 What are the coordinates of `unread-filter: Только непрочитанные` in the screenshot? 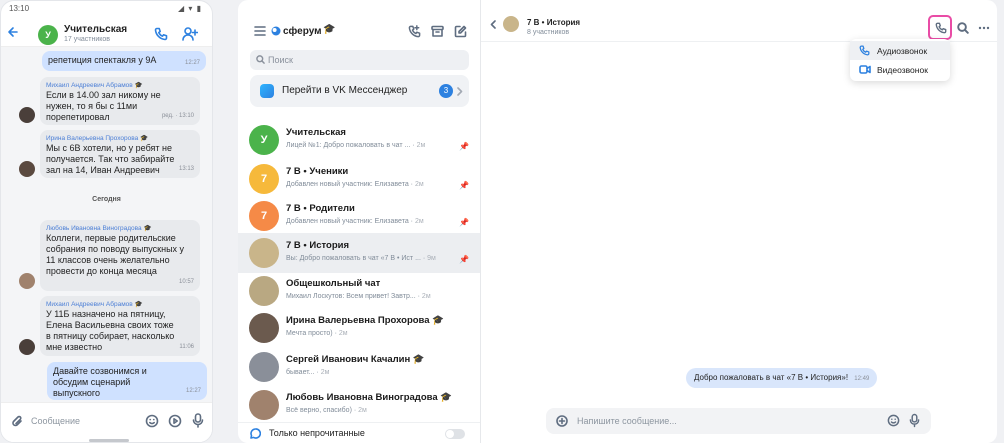 It's located at (359, 432).